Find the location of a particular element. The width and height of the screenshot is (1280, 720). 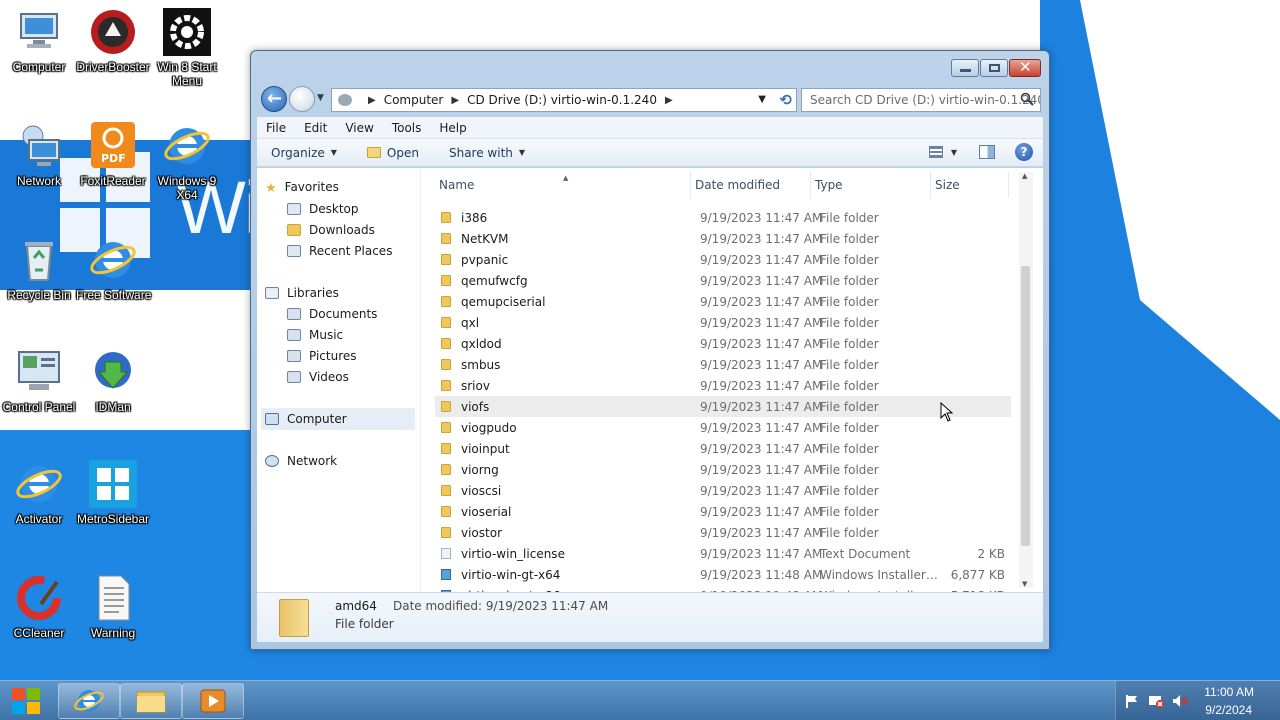

details-item-type: File folder is located at coordinates (364, 624).